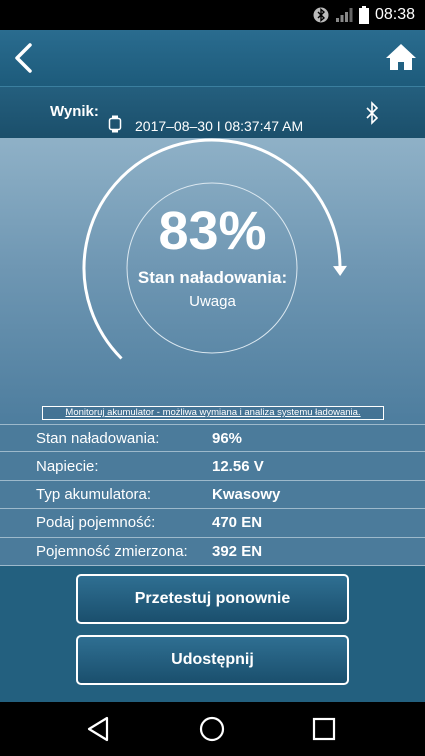 The image size is (425, 756). I want to click on detail-value: Kwasowy, so click(246, 494).